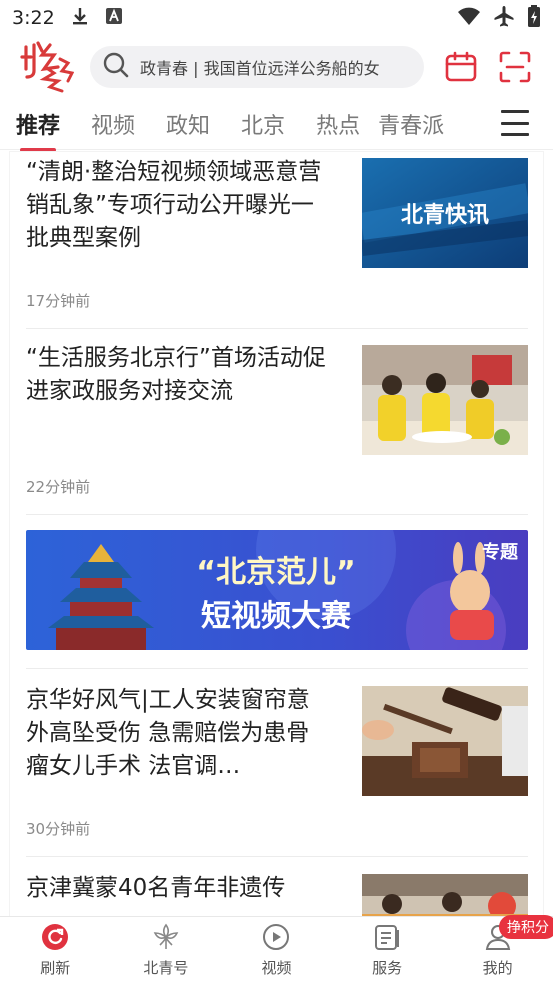  What do you see at coordinates (276, 18) in the screenshot?
I see `status-bar: 3:22` at bounding box center [276, 18].